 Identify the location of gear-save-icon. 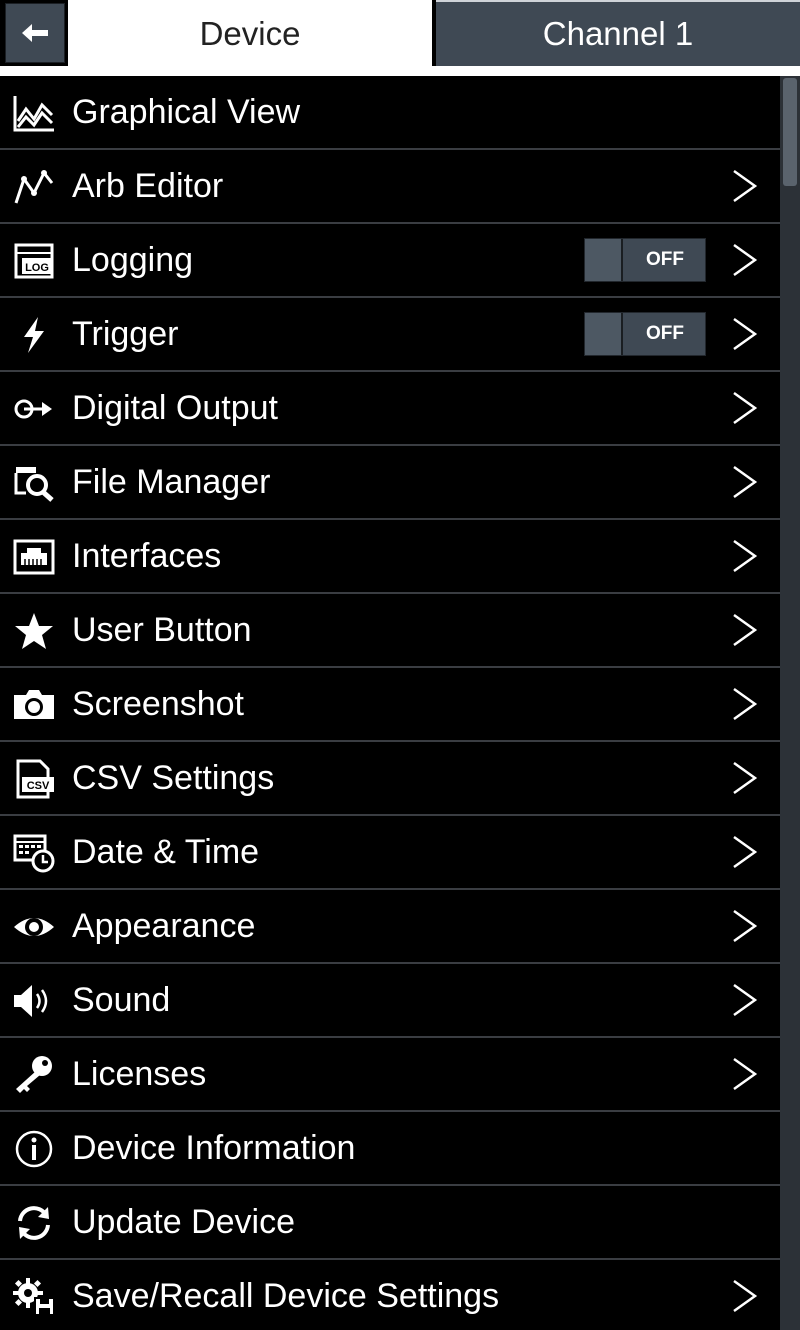
(34, 1297).